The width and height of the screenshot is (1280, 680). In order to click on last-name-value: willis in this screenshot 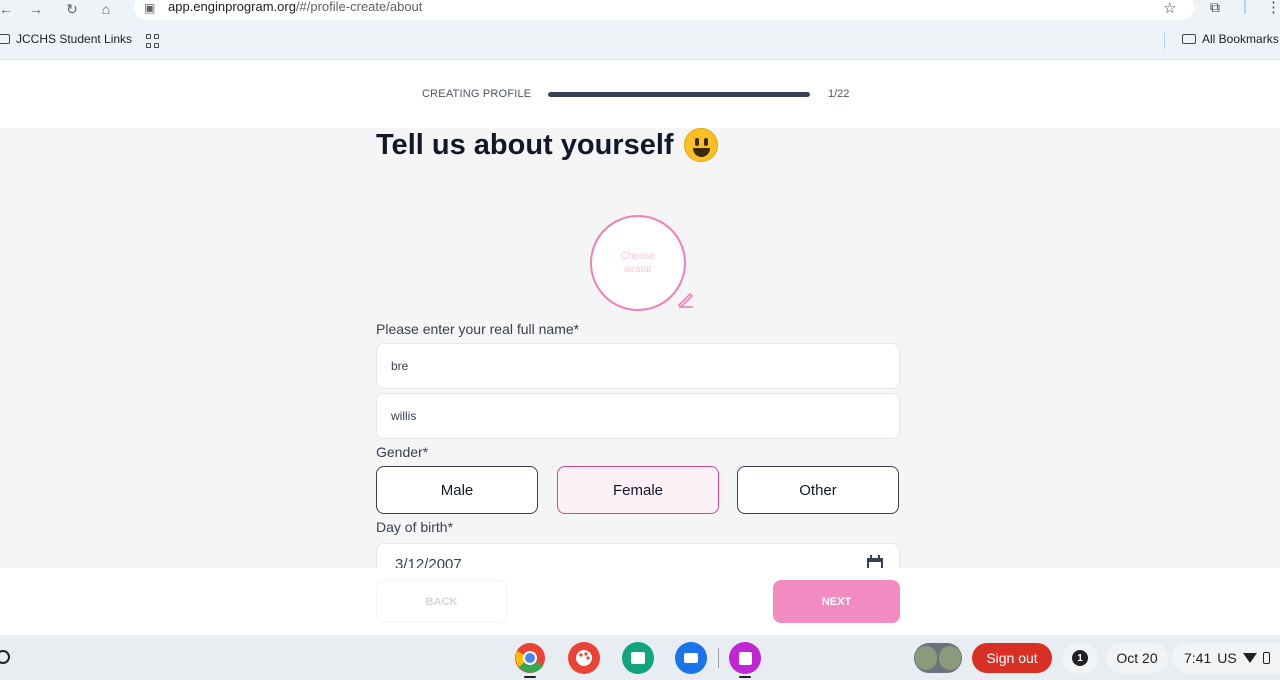, I will do `click(404, 416)`.